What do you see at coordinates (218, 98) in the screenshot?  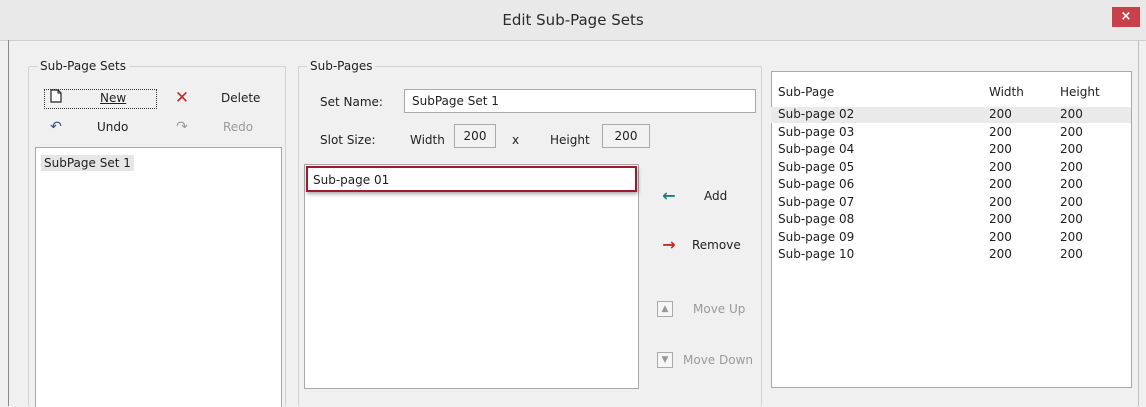 I see `delete-button: ✕ Delete` at bounding box center [218, 98].